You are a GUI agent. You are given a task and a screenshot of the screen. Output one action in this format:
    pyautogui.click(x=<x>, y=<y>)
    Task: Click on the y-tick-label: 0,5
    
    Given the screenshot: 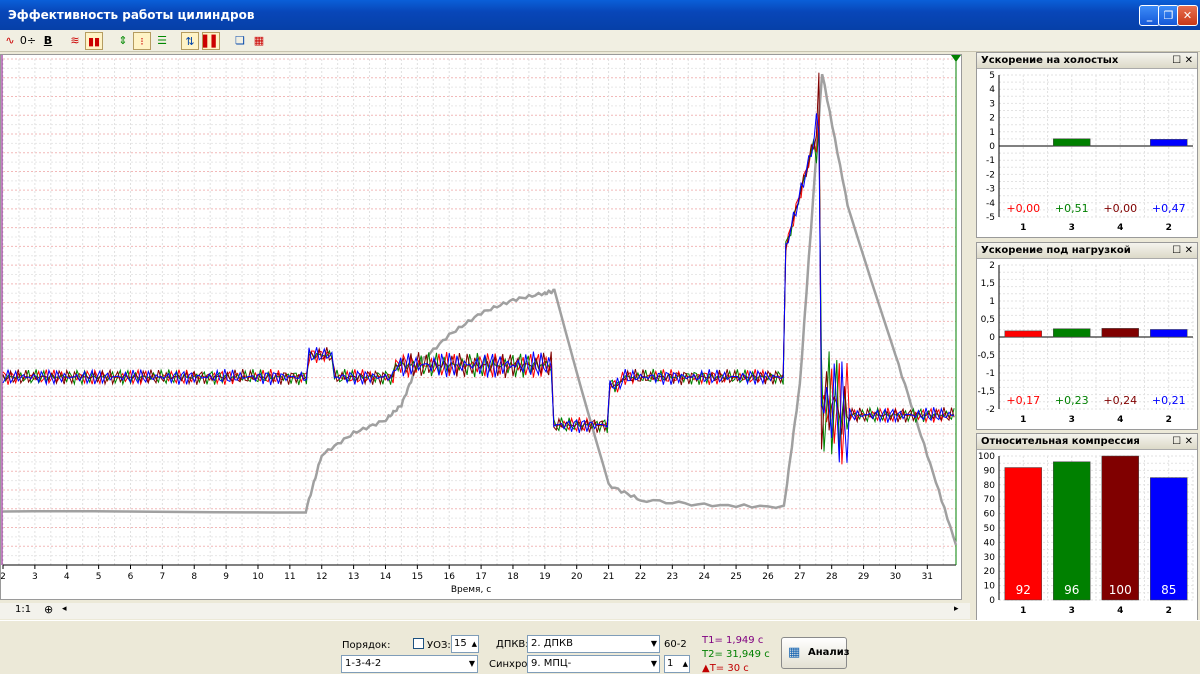 What is the action you would take?
    pyautogui.click(x=988, y=320)
    